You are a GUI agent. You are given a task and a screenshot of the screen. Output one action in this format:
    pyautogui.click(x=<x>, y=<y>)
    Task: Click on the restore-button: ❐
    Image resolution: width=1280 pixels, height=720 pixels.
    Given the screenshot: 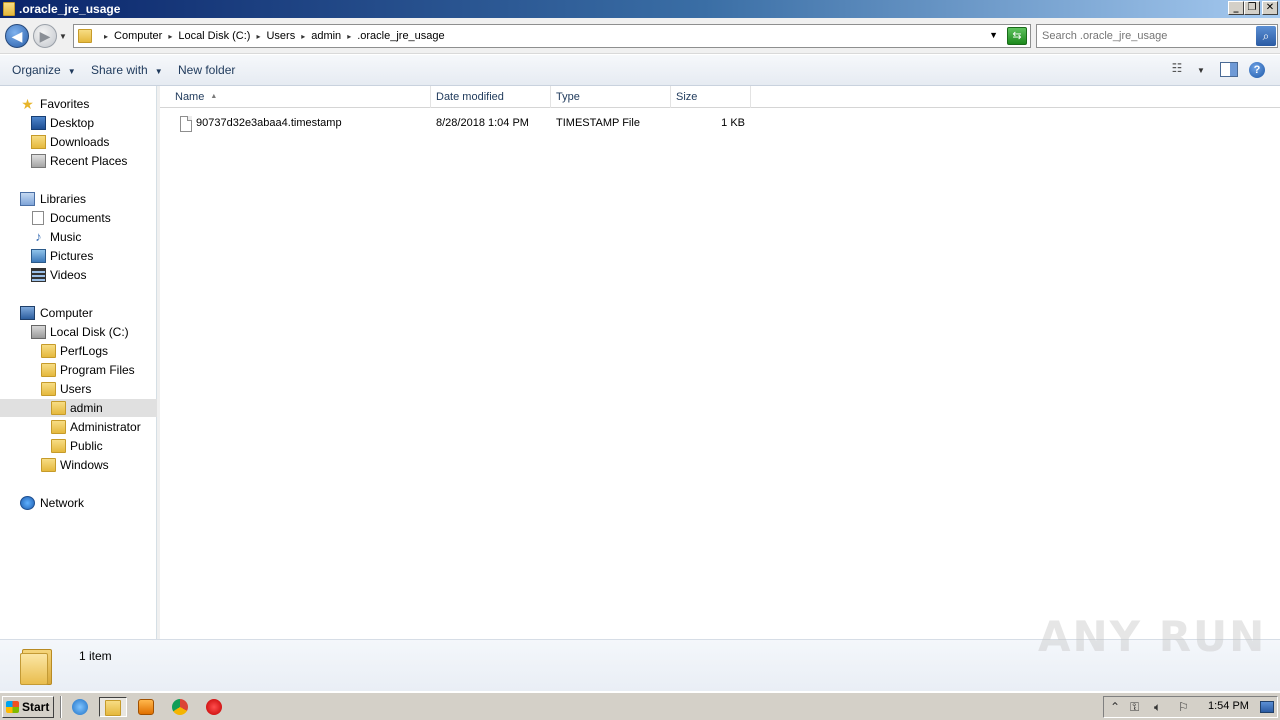 What is the action you would take?
    pyautogui.click(x=1252, y=8)
    